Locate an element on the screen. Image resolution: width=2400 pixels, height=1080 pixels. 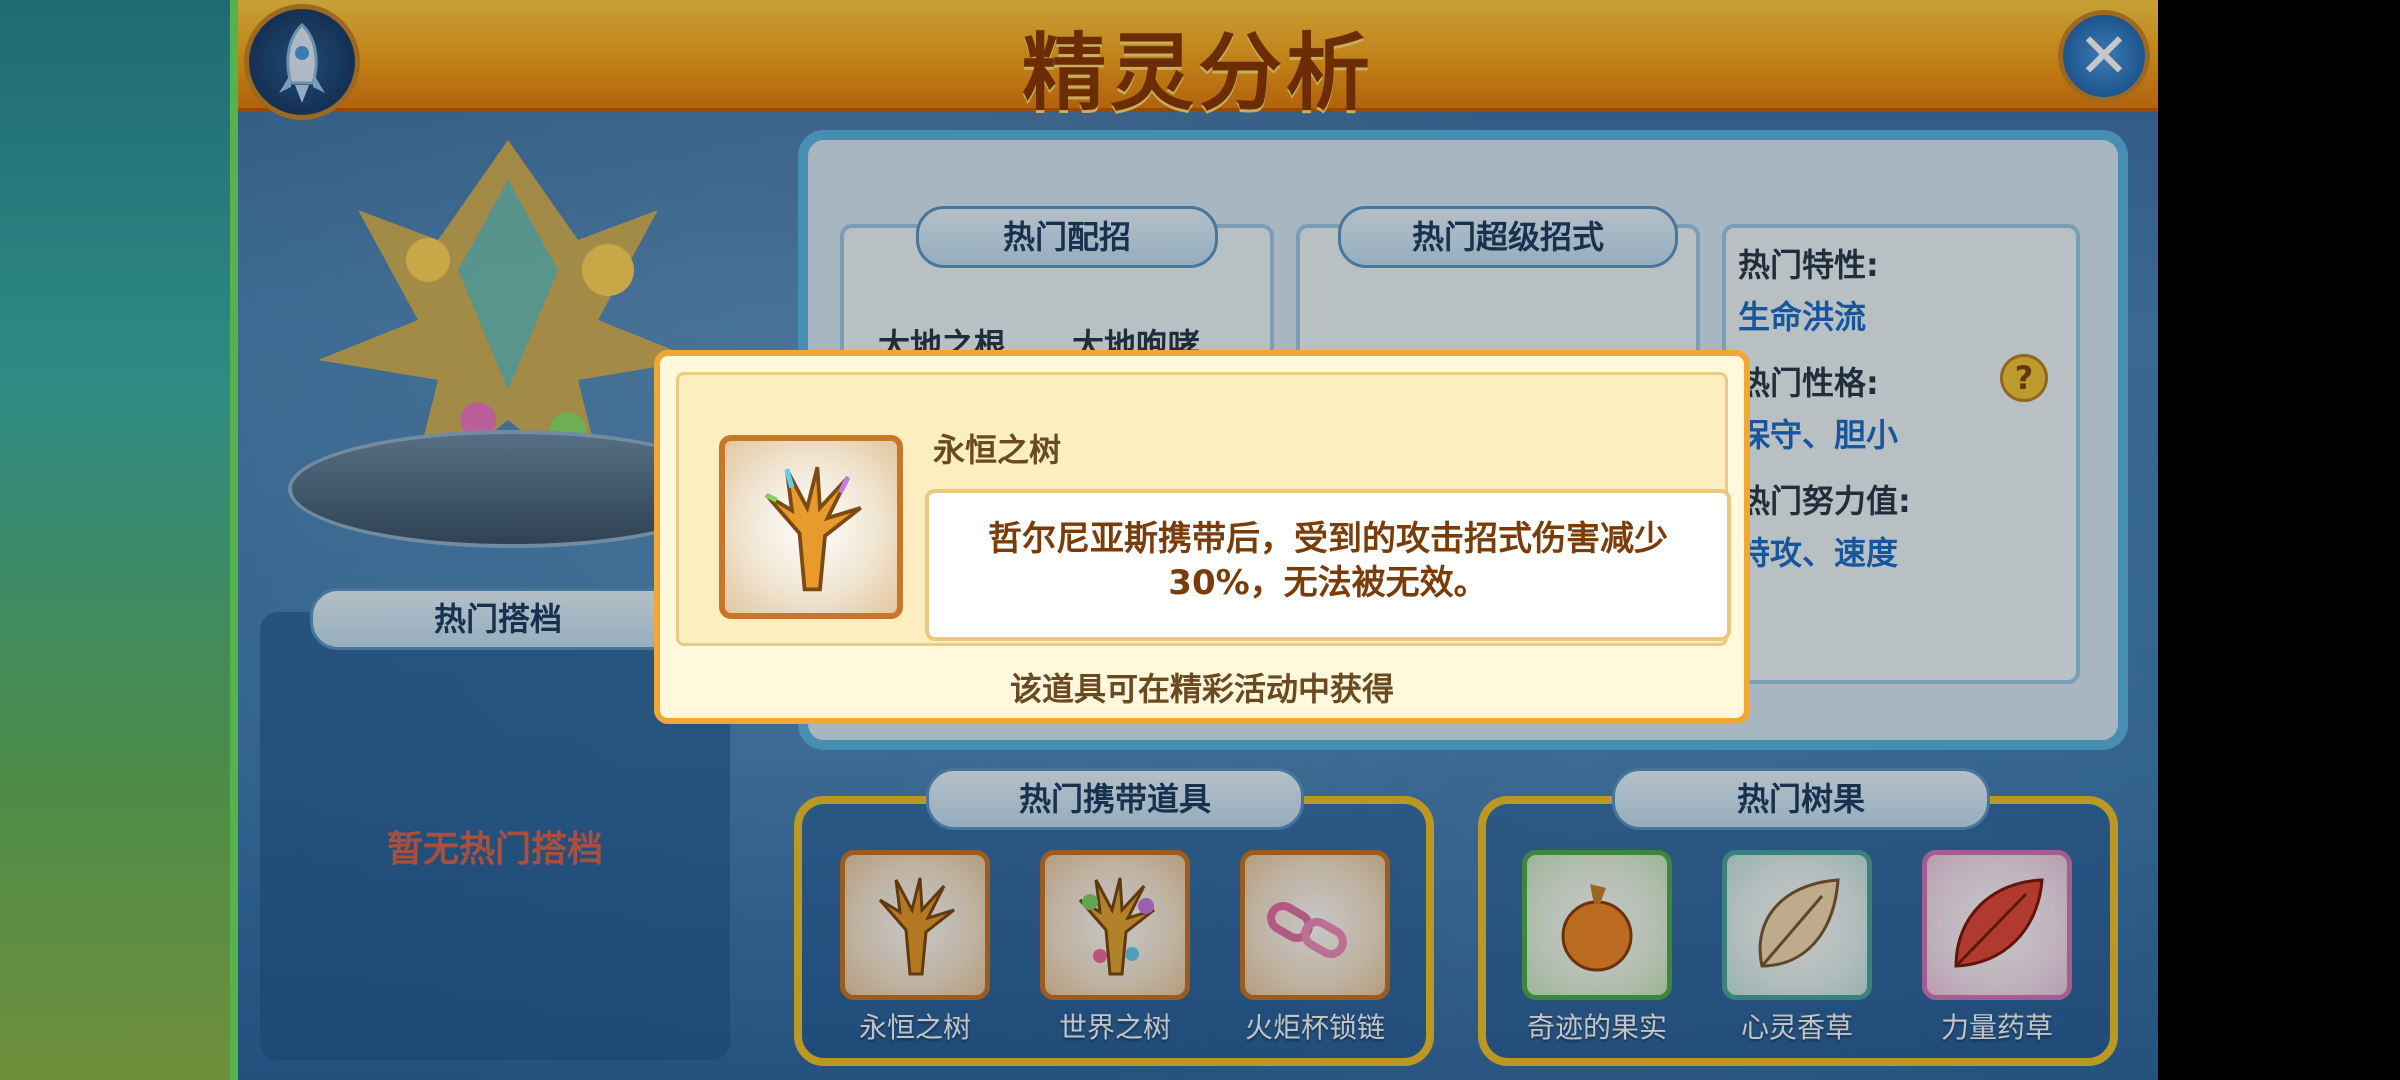
nature-label: 热门性格: is located at coordinates (1808, 383).